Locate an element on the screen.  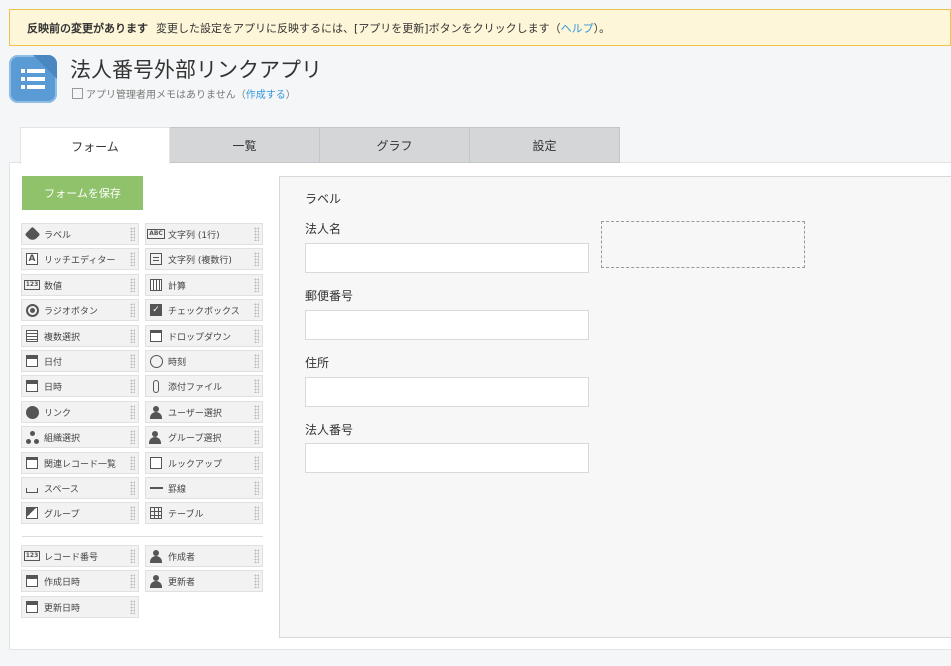
palette-item-created-datetime: 作成日時 is located at coordinates (80, 581).